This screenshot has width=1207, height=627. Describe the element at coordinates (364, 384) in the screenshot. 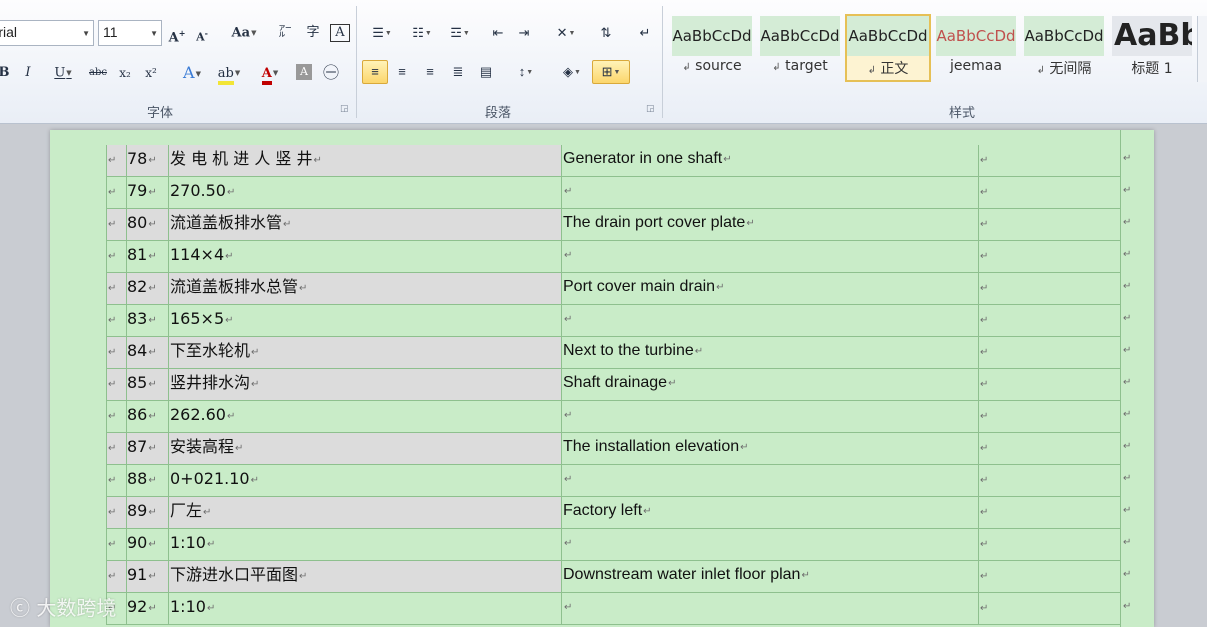

I see `source-text-cell: 竖井排水沟↵` at that location.